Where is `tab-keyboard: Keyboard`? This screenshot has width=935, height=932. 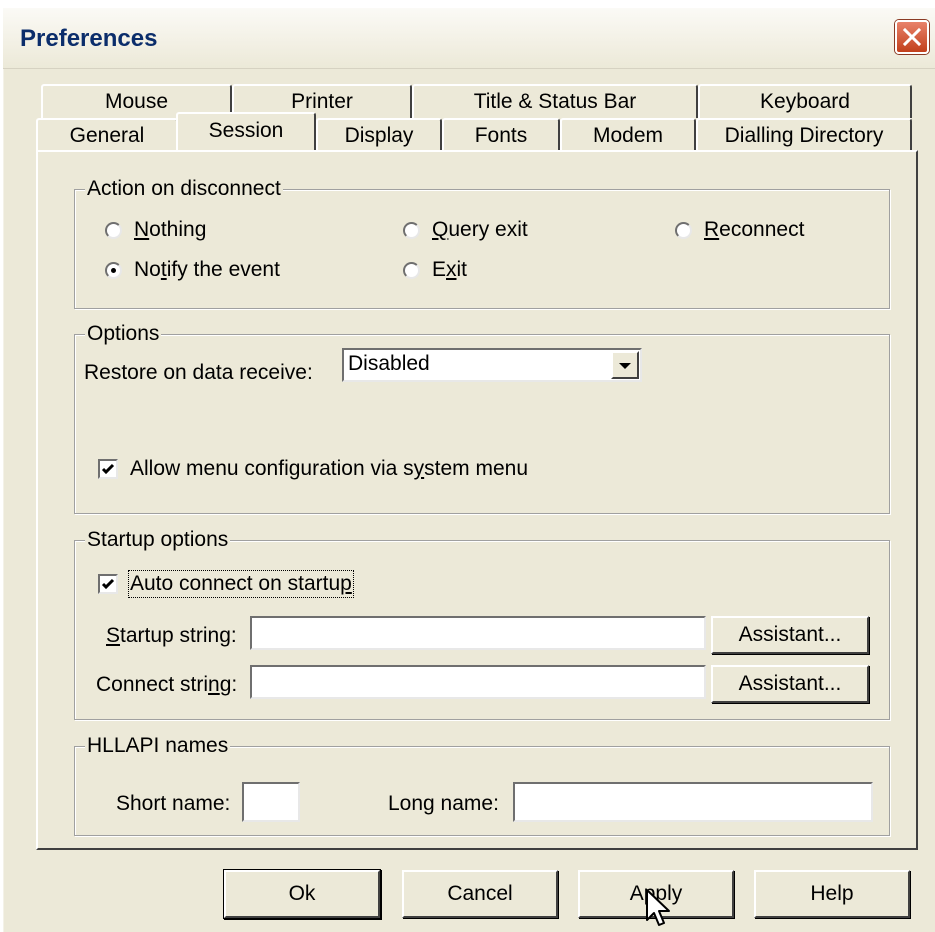
tab-keyboard: Keyboard is located at coordinates (805, 101).